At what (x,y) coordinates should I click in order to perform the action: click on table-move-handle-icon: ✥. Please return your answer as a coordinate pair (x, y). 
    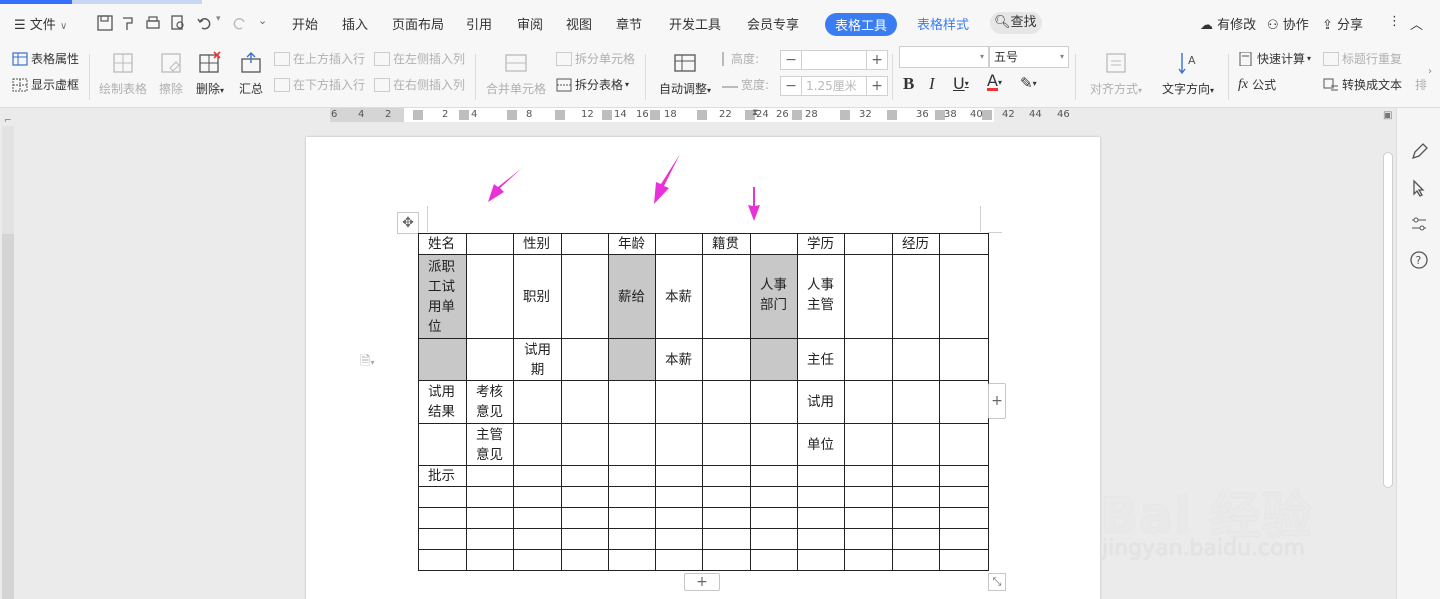
    Looking at the image, I should click on (408, 223).